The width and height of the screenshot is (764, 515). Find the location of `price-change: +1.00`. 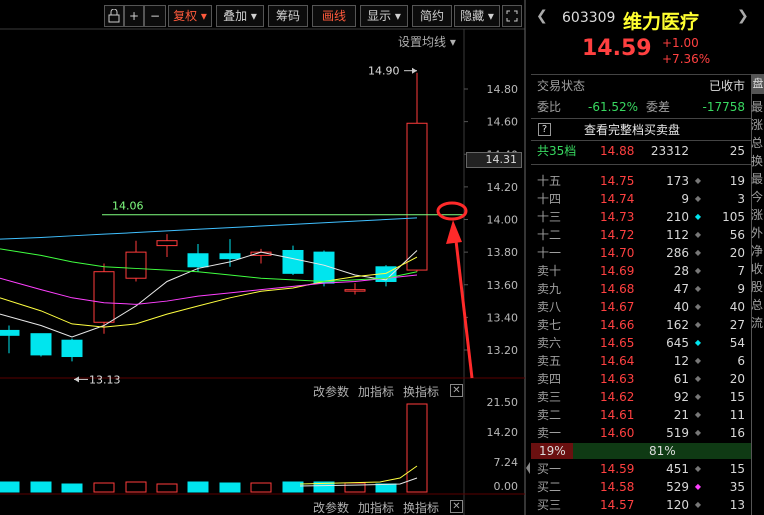

price-change: +1.00 is located at coordinates (680, 43).